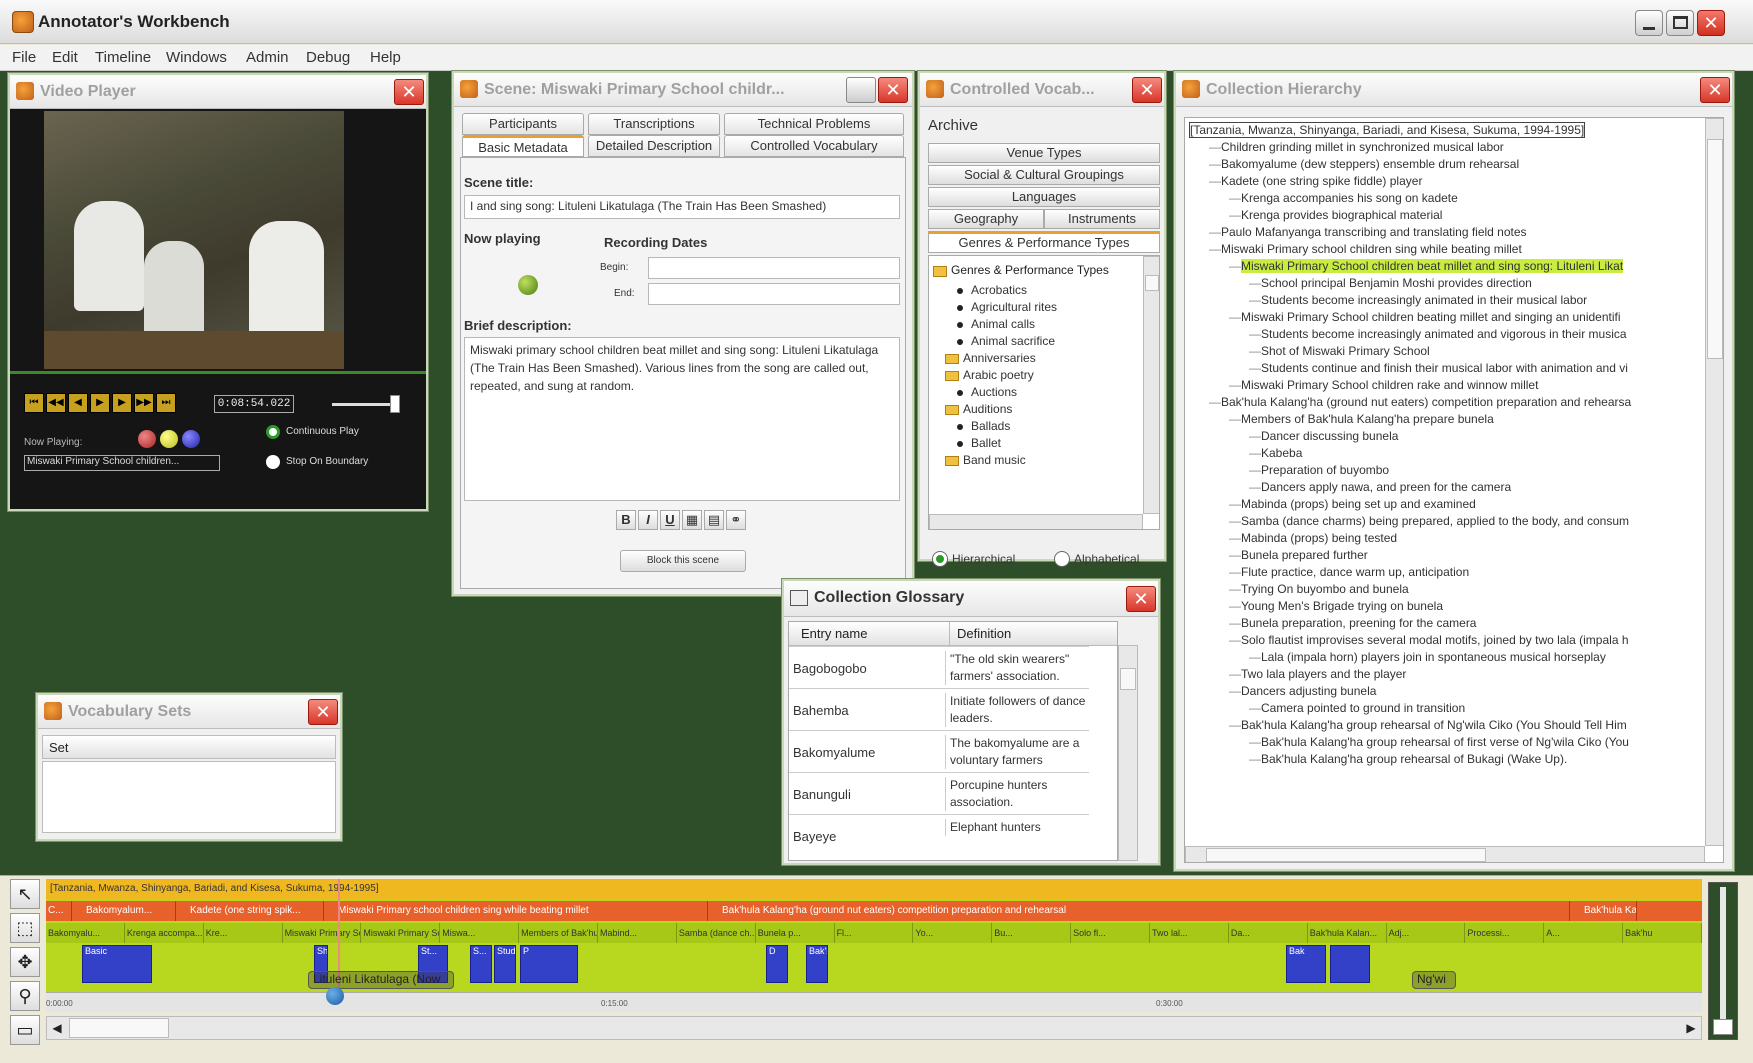 This screenshot has height=1063, width=1753. What do you see at coordinates (1609, 911) in the screenshot?
I see `timeline-section: Bak'hula Kala` at bounding box center [1609, 911].